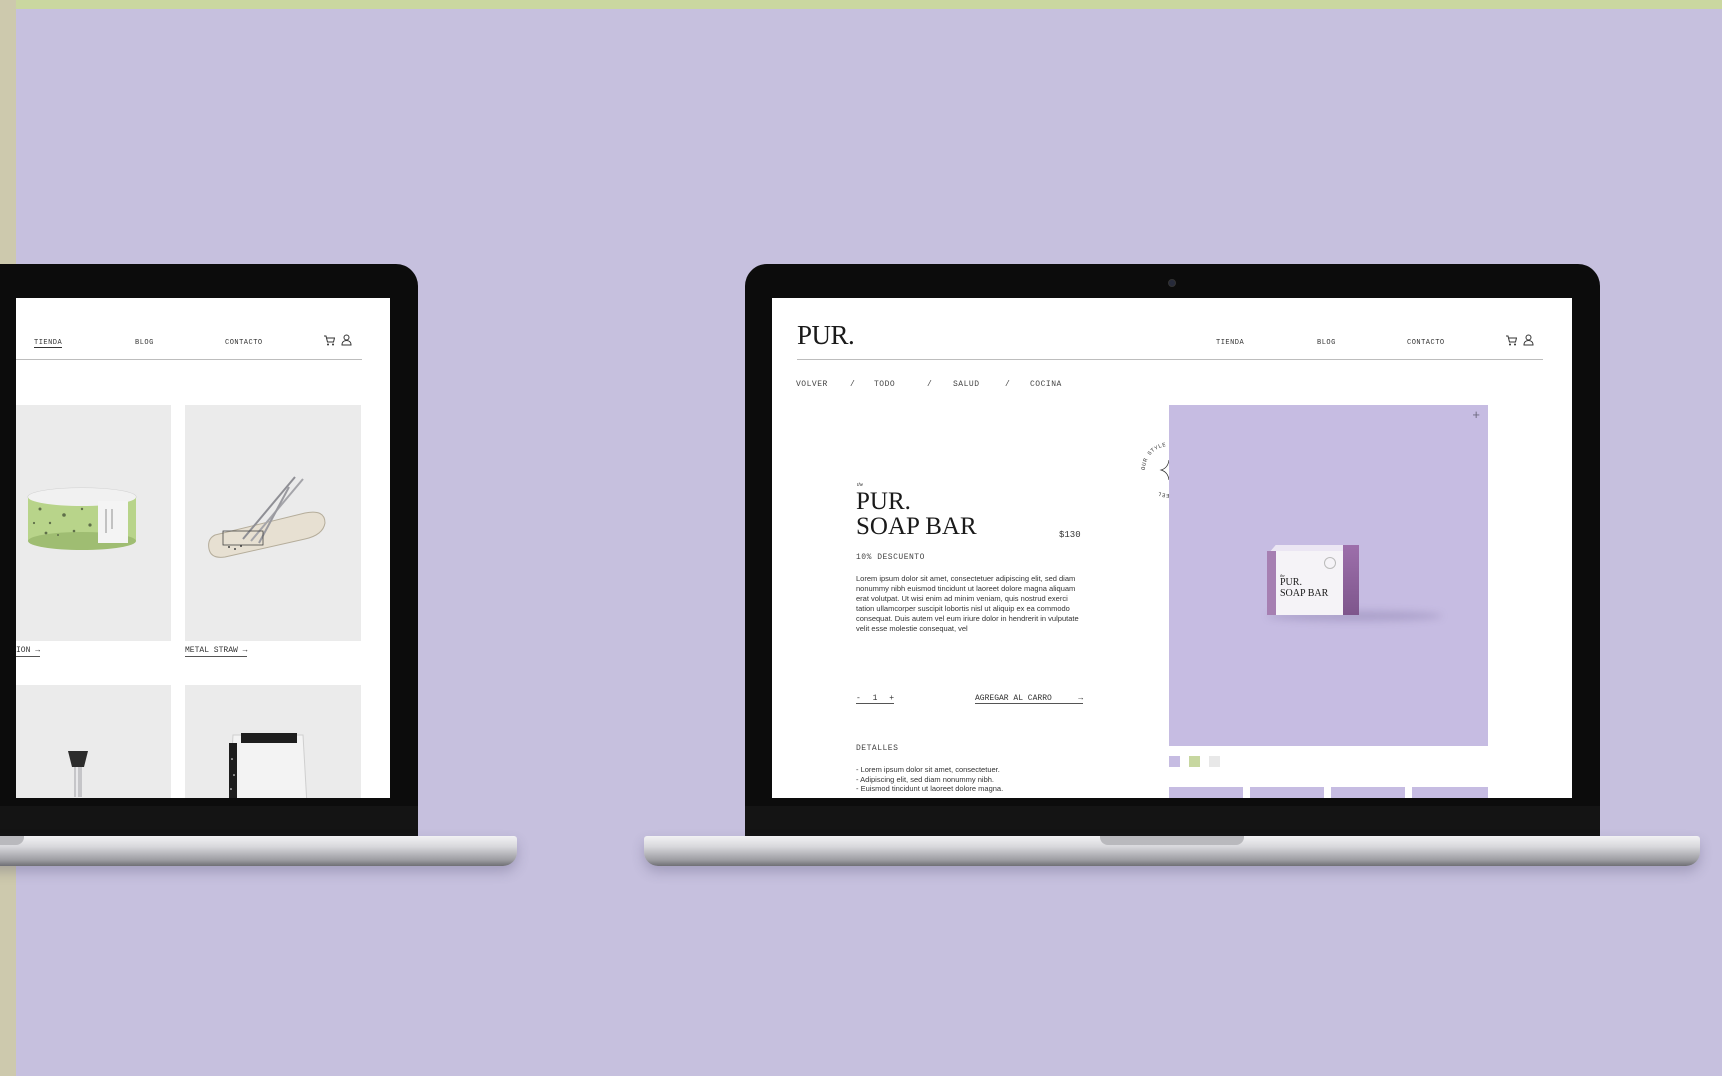 This screenshot has height=1076, width=1722. Describe the element at coordinates (1174, 761) in the screenshot. I see `color-swatch-lavender` at that location.